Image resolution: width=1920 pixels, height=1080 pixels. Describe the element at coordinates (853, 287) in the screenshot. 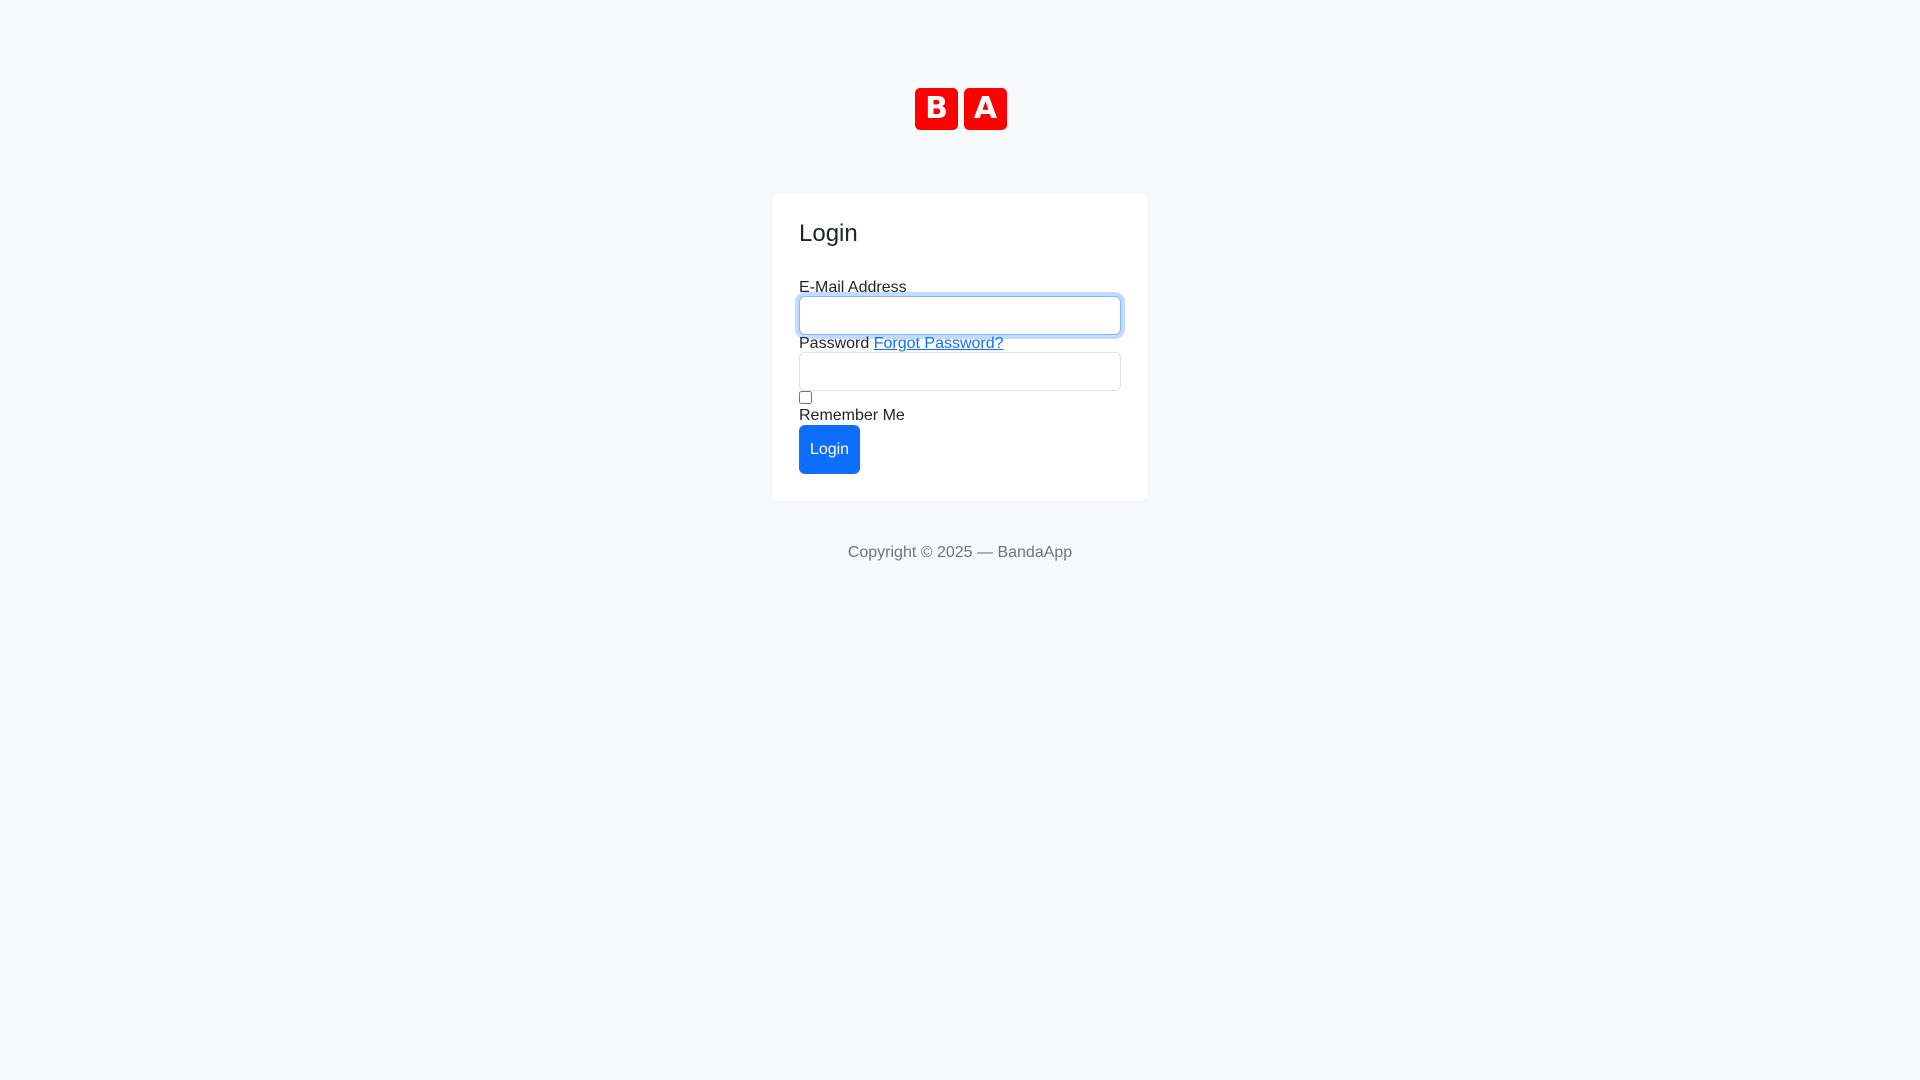

I see `email-label: E-Mail Address` at that location.